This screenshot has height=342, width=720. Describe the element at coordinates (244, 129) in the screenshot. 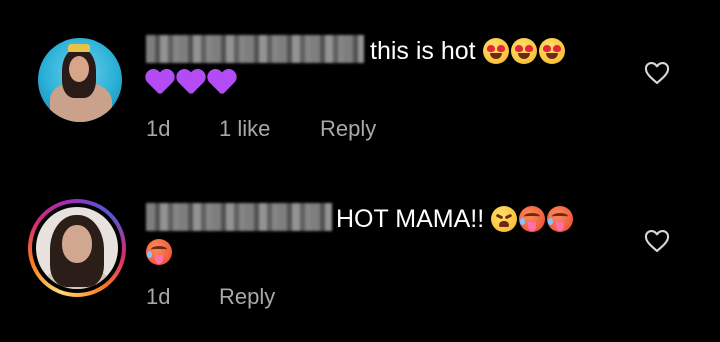

I see `comment-like-count: 1 like` at that location.